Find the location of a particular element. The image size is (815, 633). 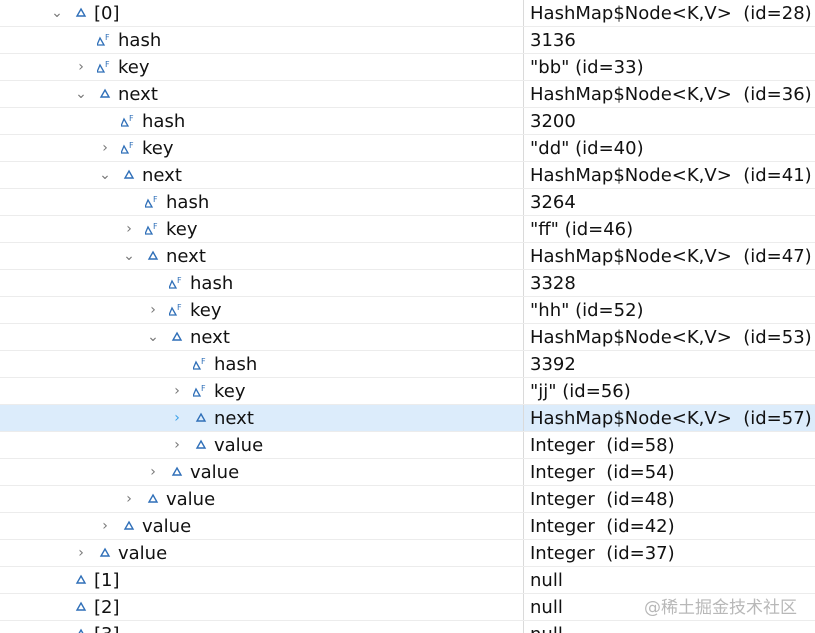

variable-value: "dd" (id=40) is located at coordinates (583, 148).